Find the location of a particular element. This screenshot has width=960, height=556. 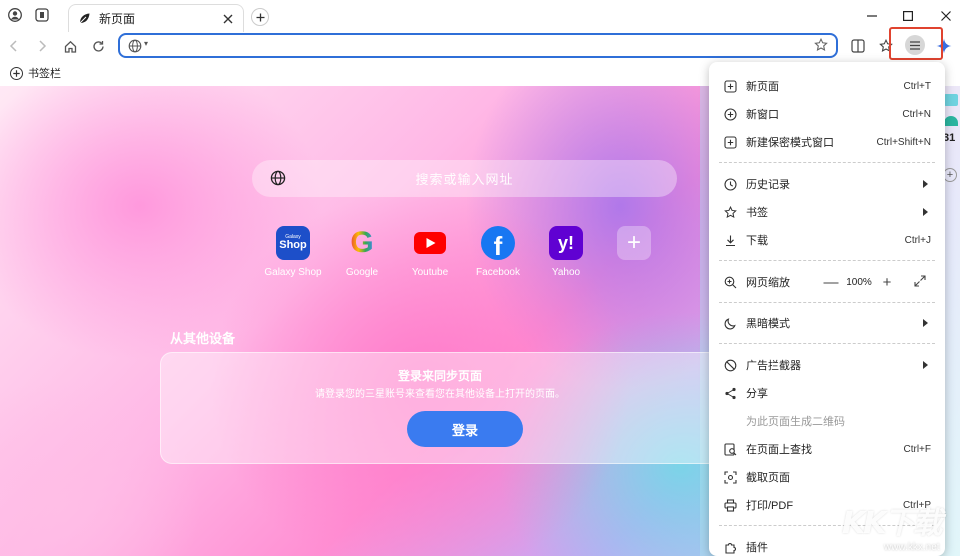

shortcut-youtube: Youtube is located at coordinates (430, 252).